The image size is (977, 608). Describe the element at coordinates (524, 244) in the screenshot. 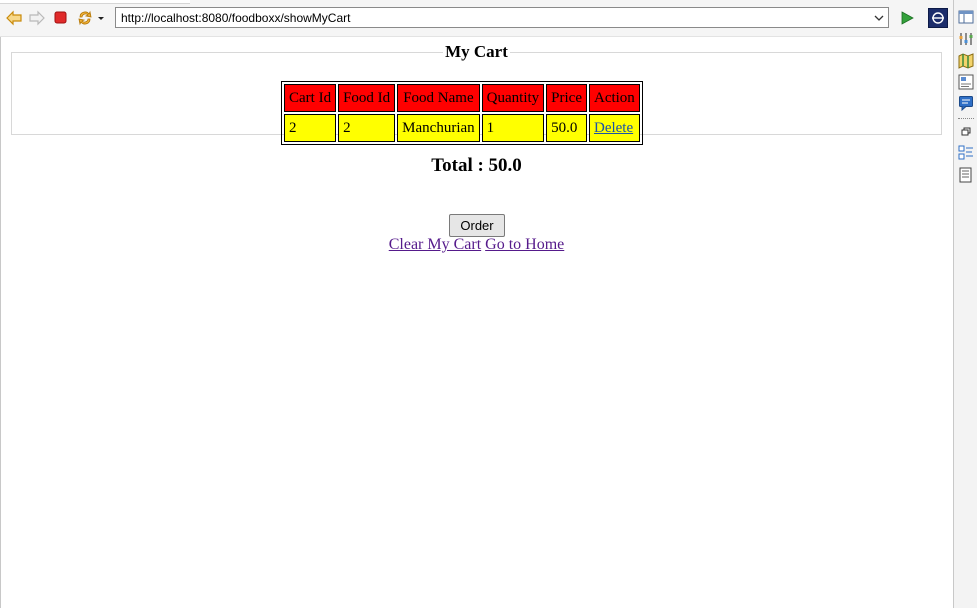

I see `go-home-link: Go to Home` at that location.